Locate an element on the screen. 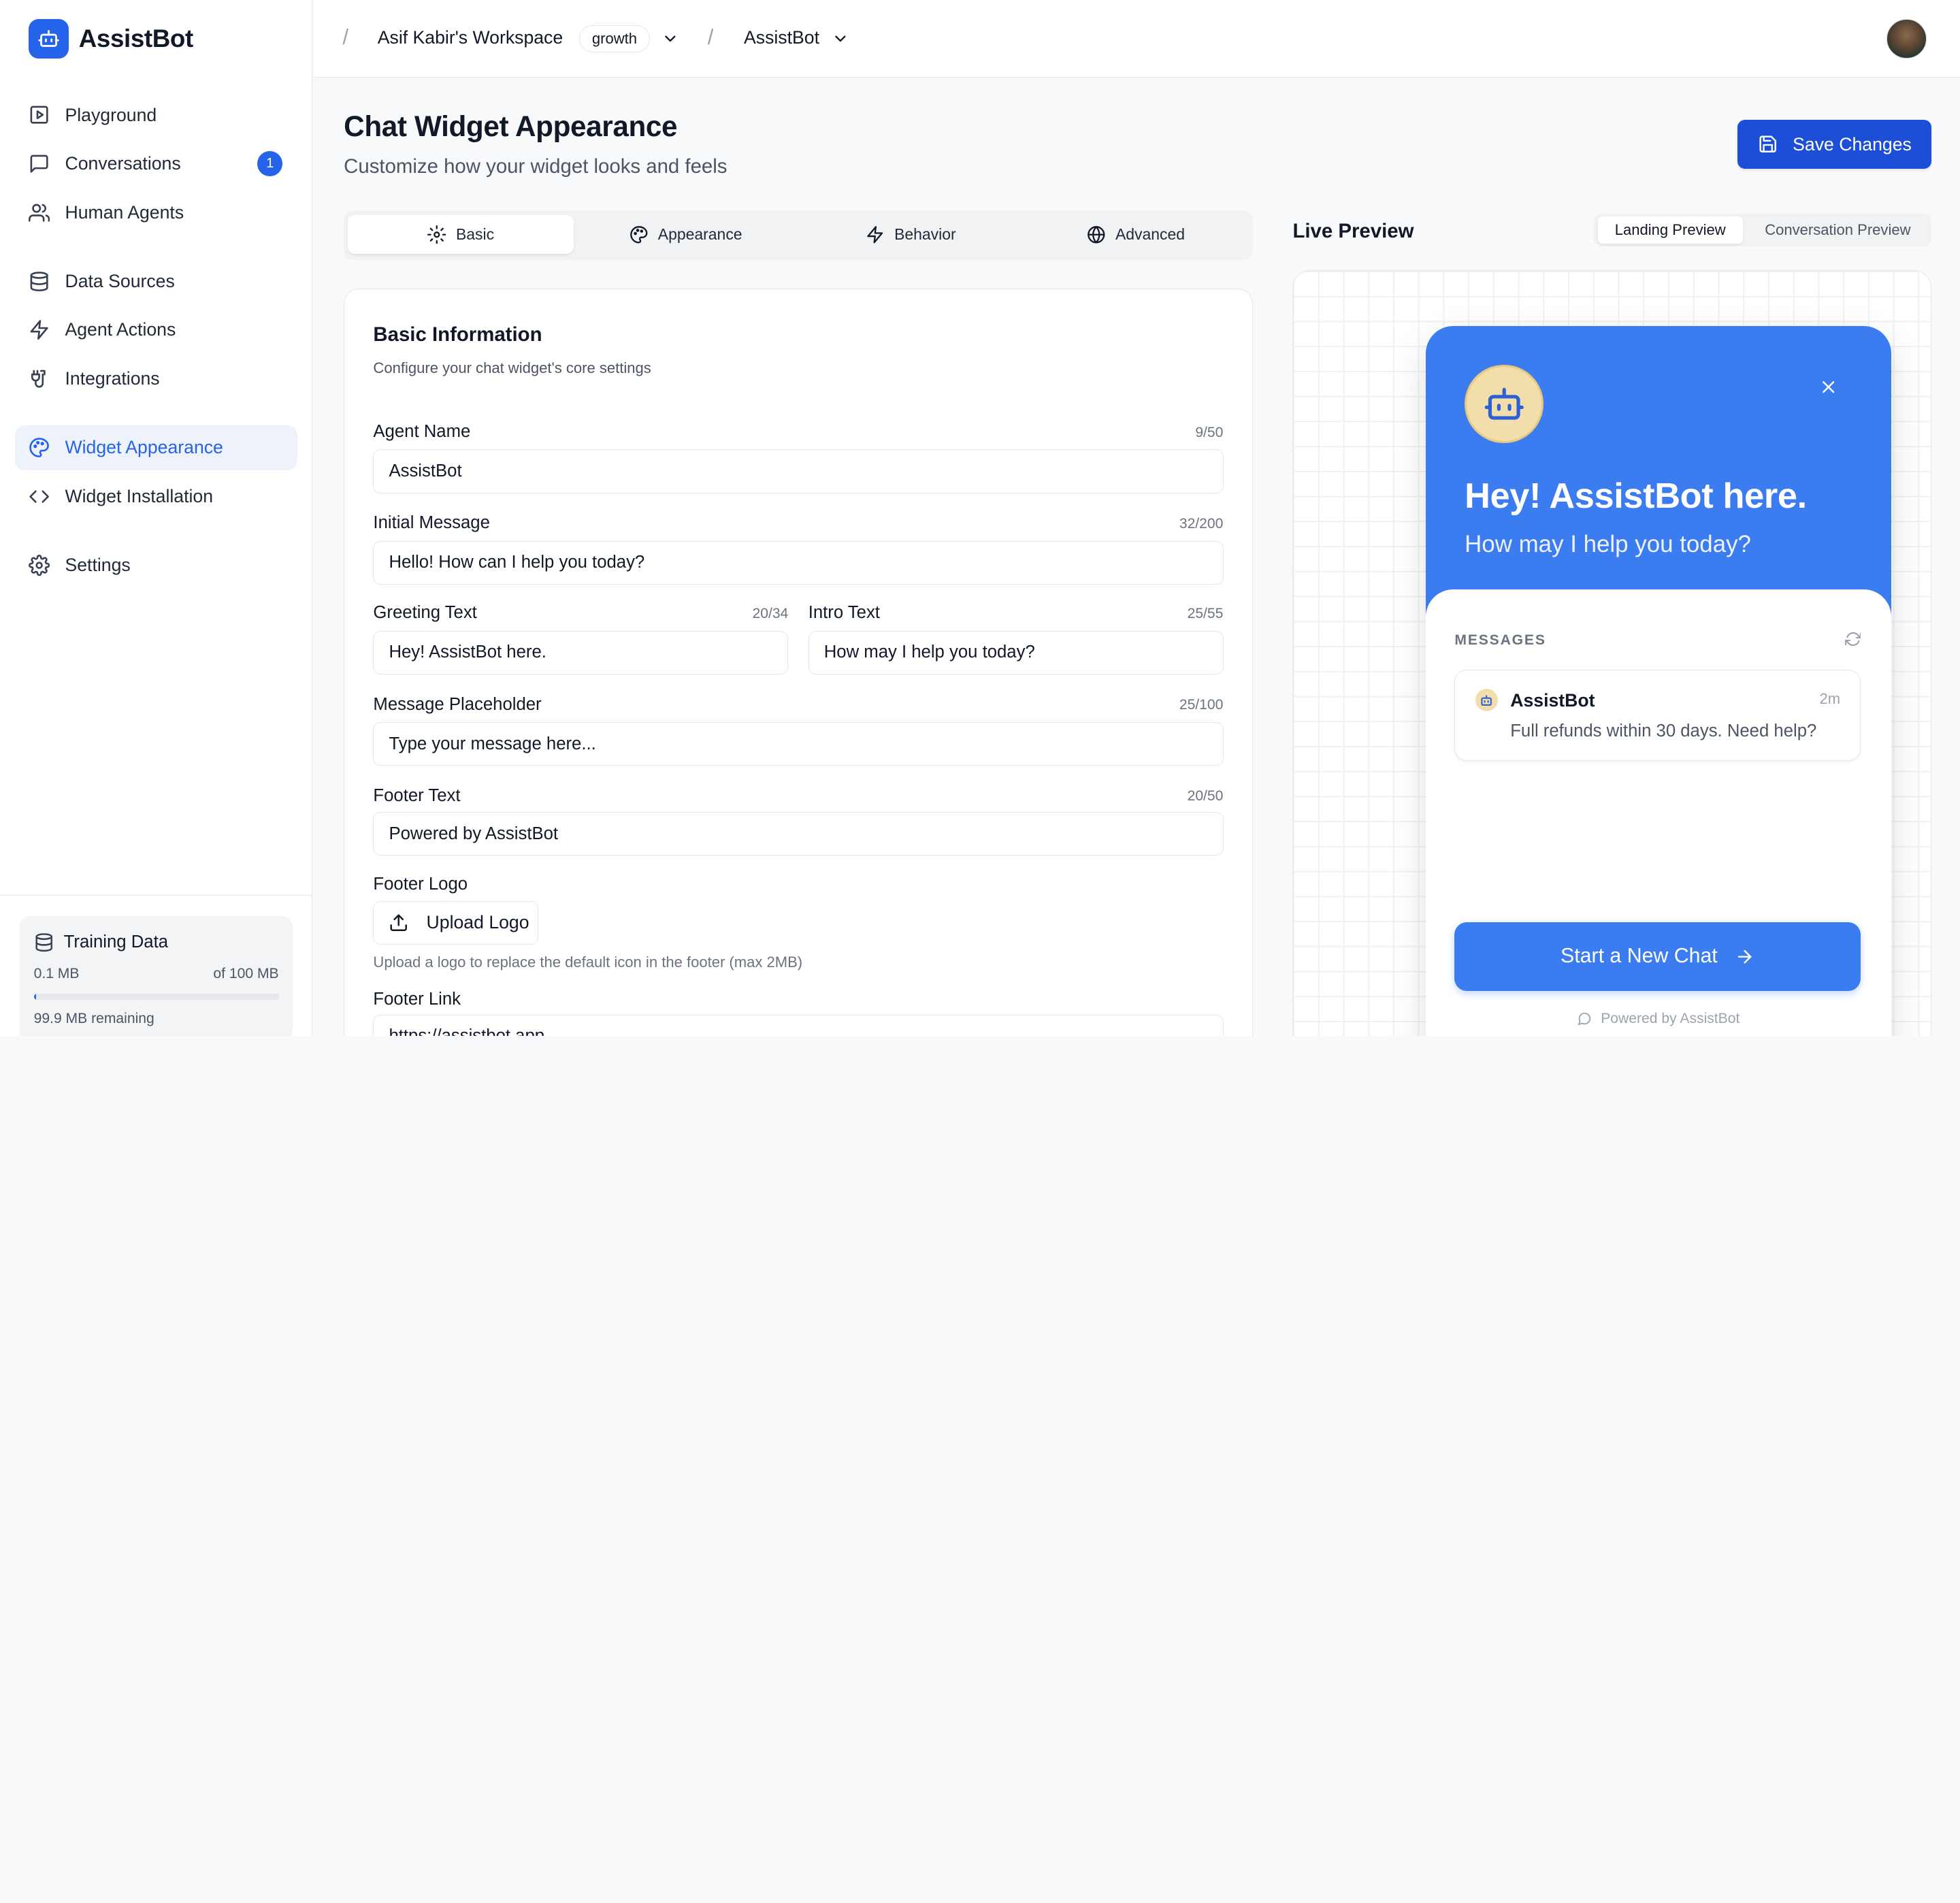  sidebar-item-human-agents: Human Agents is located at coordinates (156, 212).